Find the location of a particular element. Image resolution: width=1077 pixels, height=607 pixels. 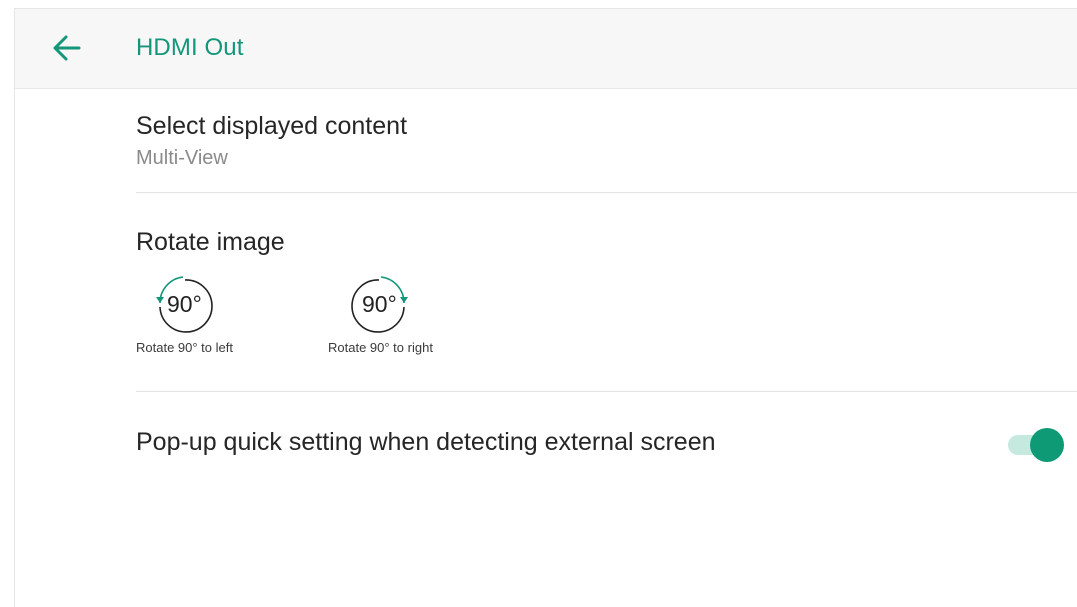

rotate-right-button: 90° Rotate 90° to right is located at coordinates (380, 313).